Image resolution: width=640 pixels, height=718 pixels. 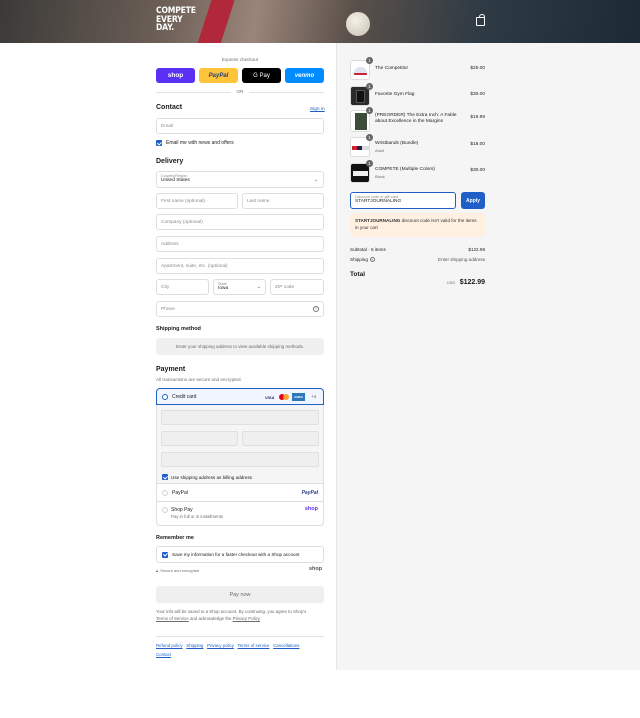 I want to click on remember-heading: Remember me, so click(x=175, y=538).